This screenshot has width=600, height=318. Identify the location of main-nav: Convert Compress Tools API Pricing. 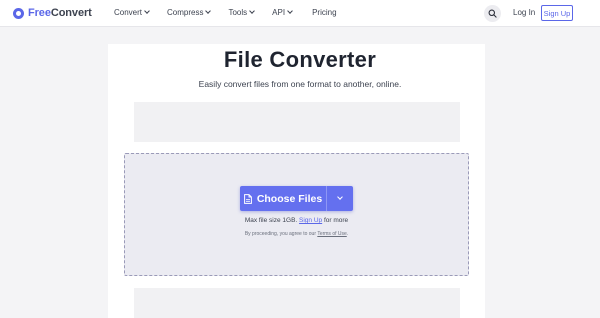
(225, 12).